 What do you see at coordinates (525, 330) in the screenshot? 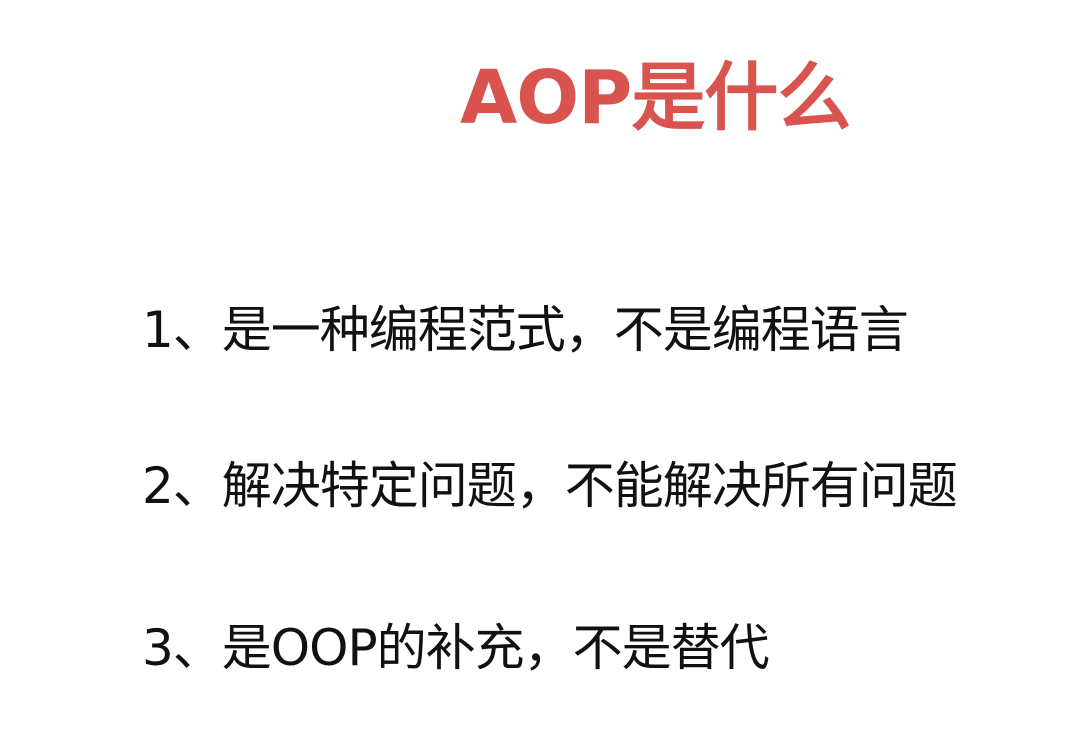
I see `point-1: 1、是一种编程范式，不是编程语言` at bounding box center [525, 330].